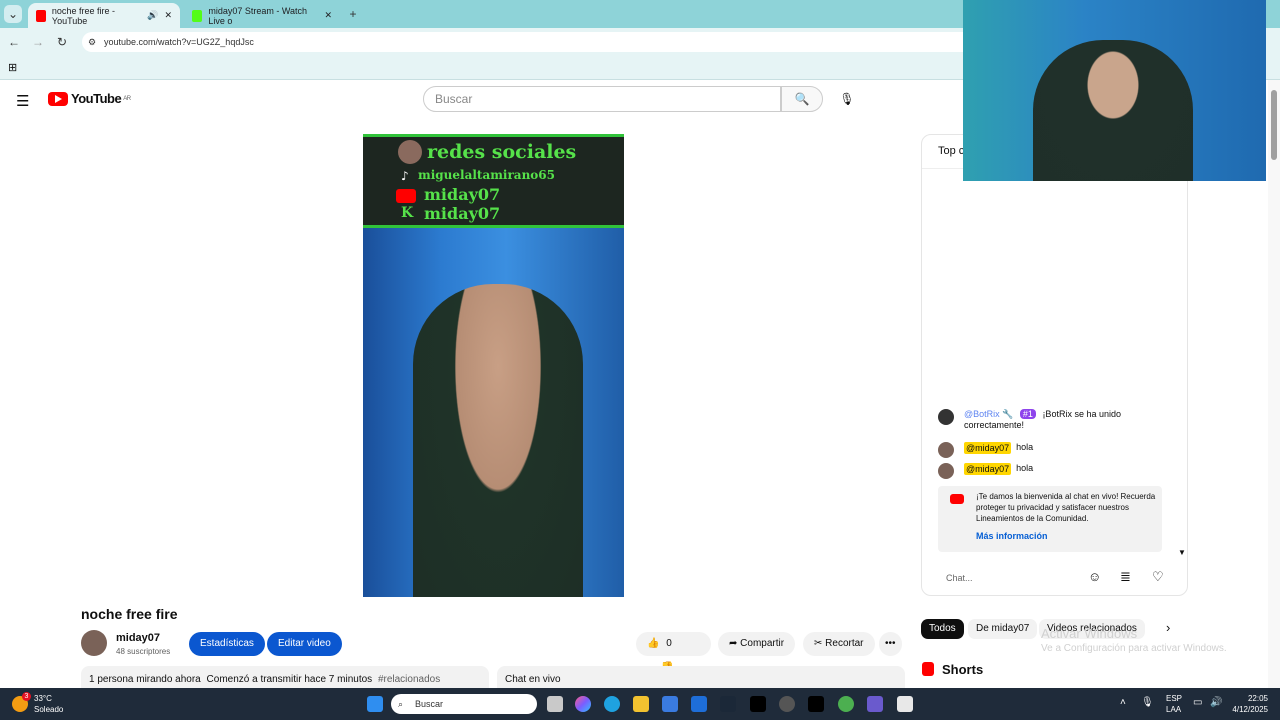 The height and width of the screenshot is (720, 1280). What do you see at coordinates (1003, 629) in the screenshot?
I see `chip-from-channel: De miday07` at bounding box center [1003, 629].